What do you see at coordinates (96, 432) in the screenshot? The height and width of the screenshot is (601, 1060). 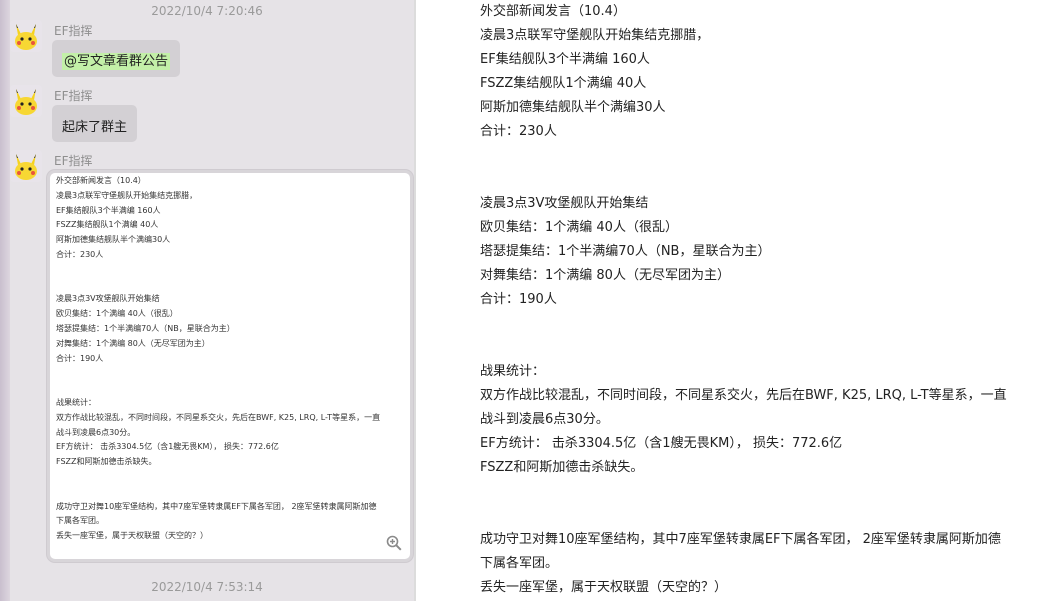 I see `image-line: 战斗到凌晨6点30分。` at bounding box center [96, 432].